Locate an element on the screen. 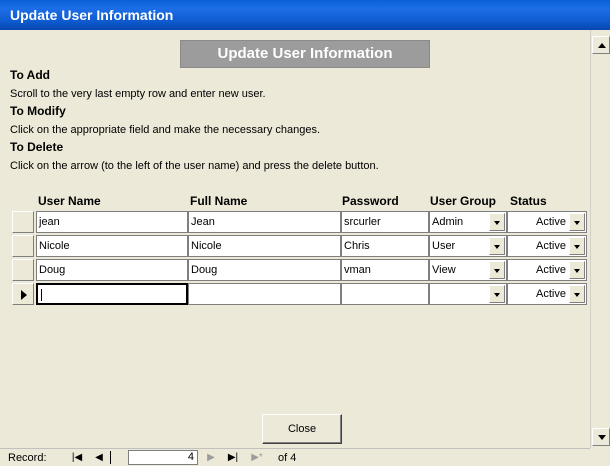 Image resolution: width=610 pixels, height=466 pixels. window-titlebar: Update User Information is located at coordinates (305, 15).